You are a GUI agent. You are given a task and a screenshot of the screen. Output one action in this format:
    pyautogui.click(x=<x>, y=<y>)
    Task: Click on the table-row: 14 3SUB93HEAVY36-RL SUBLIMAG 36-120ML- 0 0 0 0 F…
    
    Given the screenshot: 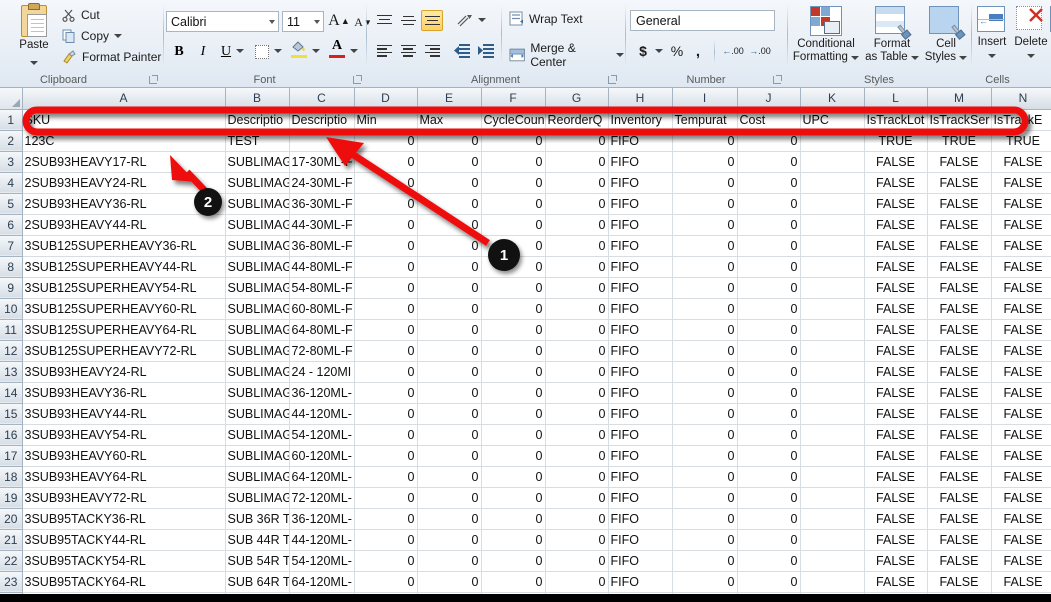 What is the action you would take?
    pyautogui.click(x=525, y=393)
    